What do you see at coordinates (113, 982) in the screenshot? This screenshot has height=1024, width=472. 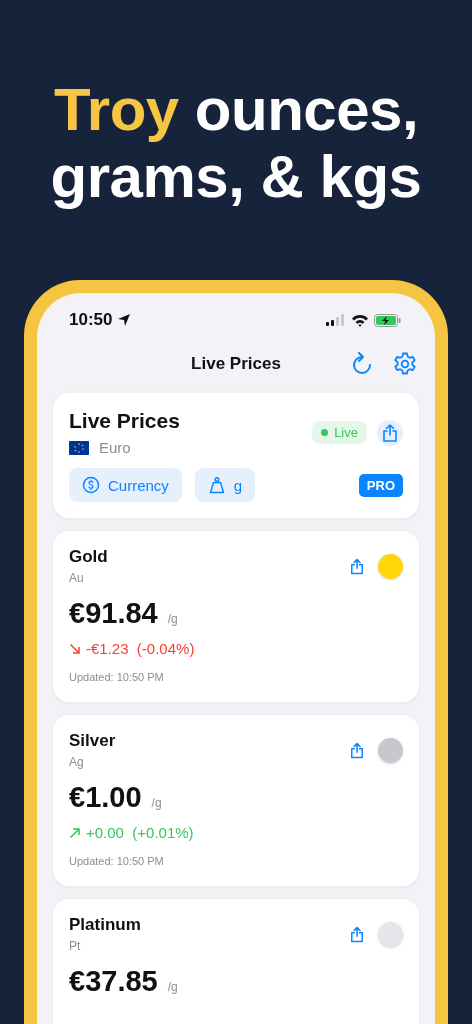 I see `metal-price: €37.85` at bounding box center [113, 982].